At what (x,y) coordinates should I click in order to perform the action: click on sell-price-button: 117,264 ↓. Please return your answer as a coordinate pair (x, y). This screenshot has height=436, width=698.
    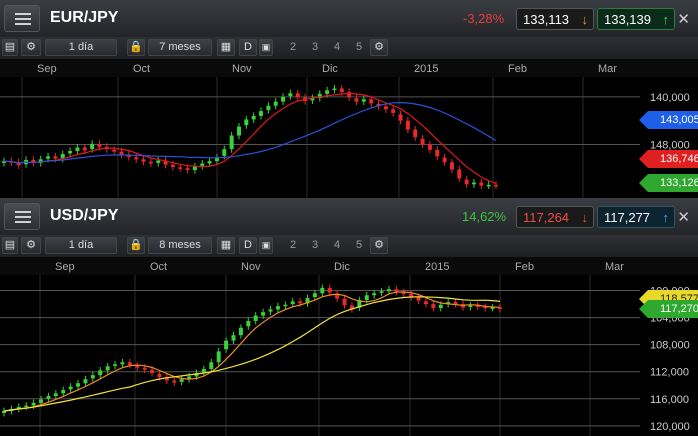
    Looking at the image, I should click on (555, 217).